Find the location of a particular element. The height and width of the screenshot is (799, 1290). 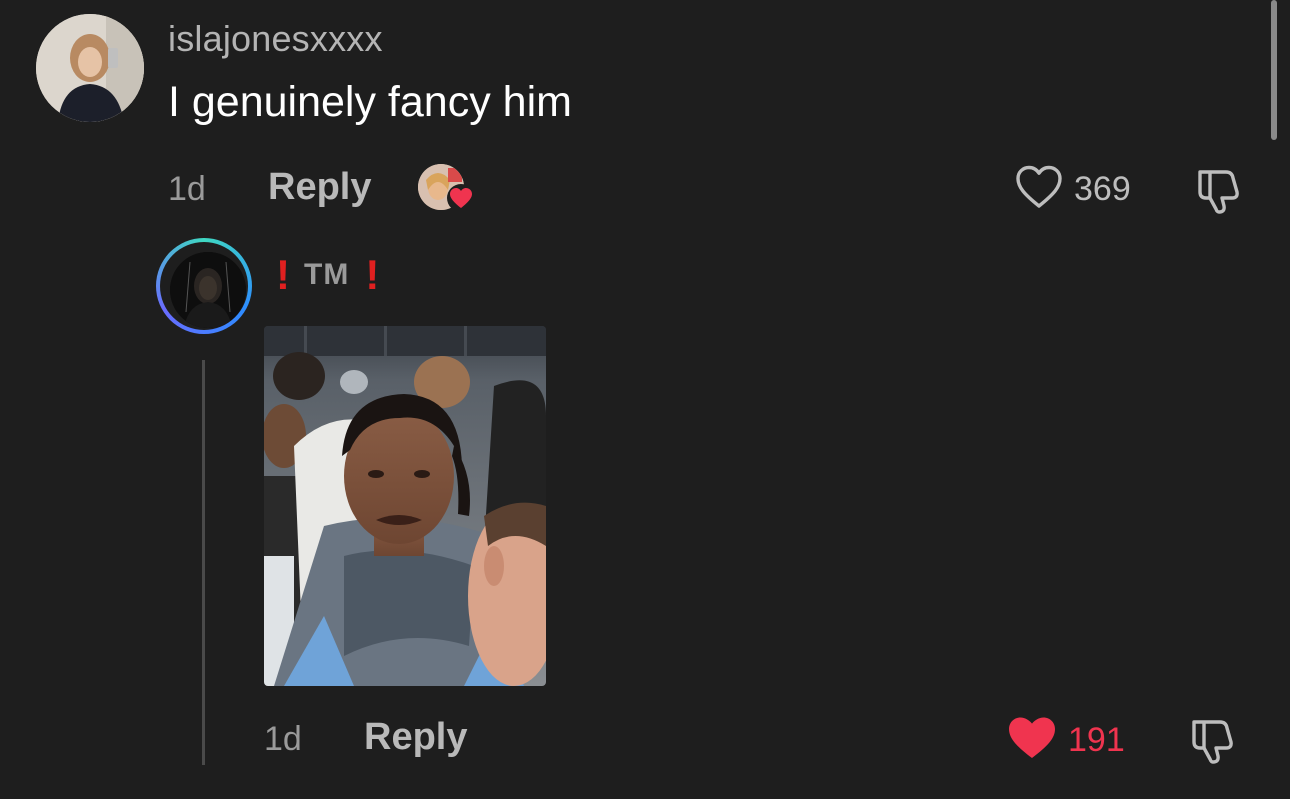

comment-timestamp: 1d is located at coordinates (187, 189).